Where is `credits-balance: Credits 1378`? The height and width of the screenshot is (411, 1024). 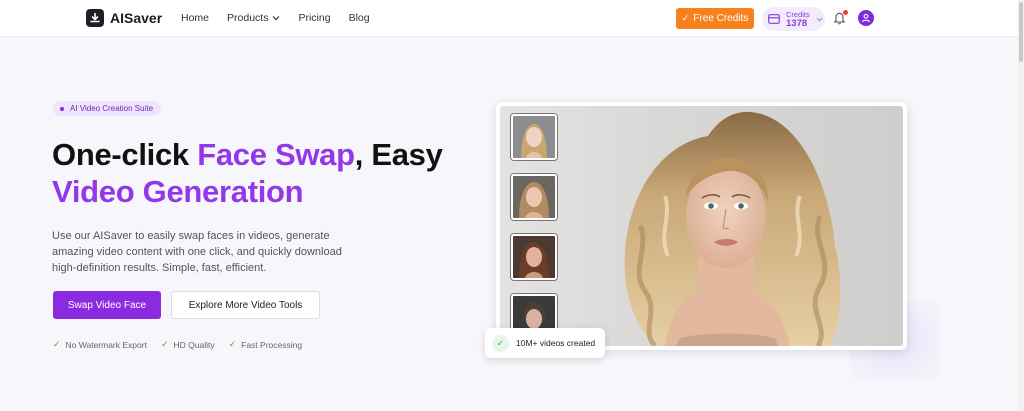 credits-balance: Credits 1378 is located at coordinates (793, 19).